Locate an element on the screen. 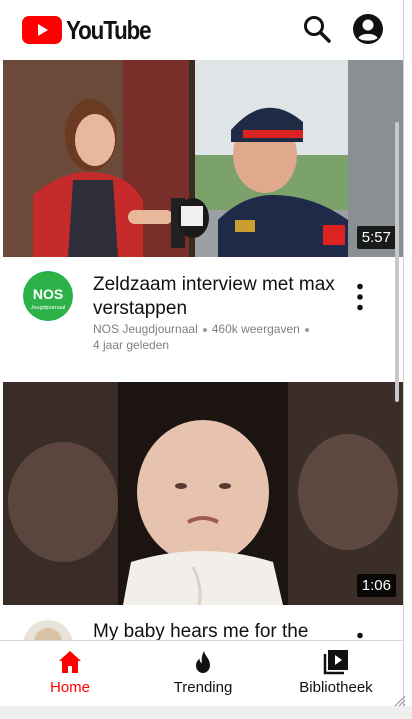 The width and height of the screenshot is (412, 719). nav-trending-label: Trending is located at coordinates (203, 687).